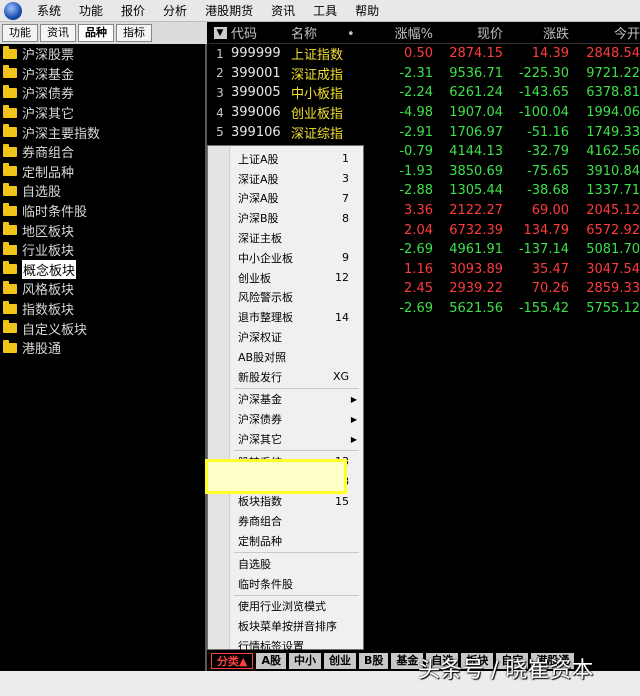 This screenshot has height=696, width=640. Describe the element at coordinates (424, 132) in the screenshot. I see `table-row: 5 399106 深证综指 -2.91 1706.97 -51.16 1749.33` at that location.